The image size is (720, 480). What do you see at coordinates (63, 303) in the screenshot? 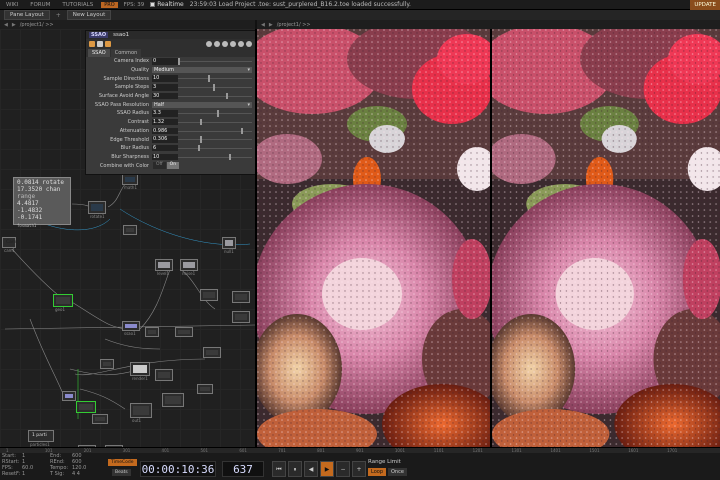
I see `network-node: geo1` at bounding box center [63, 303].